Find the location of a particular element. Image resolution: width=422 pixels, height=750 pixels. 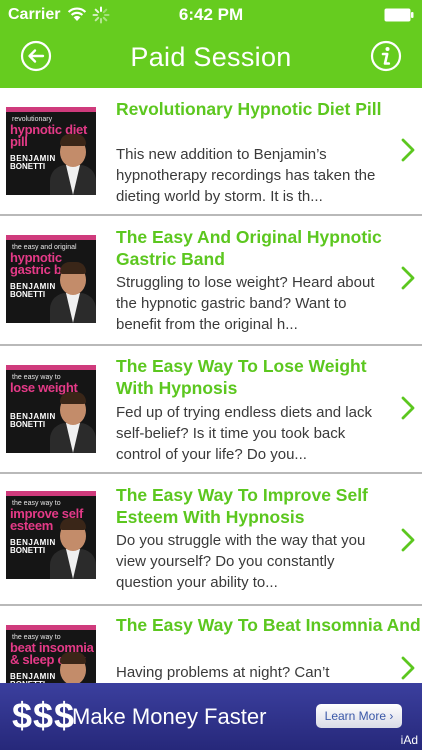

status-bar: Carrier 6:42 PM is located at coordinates (211, 15).